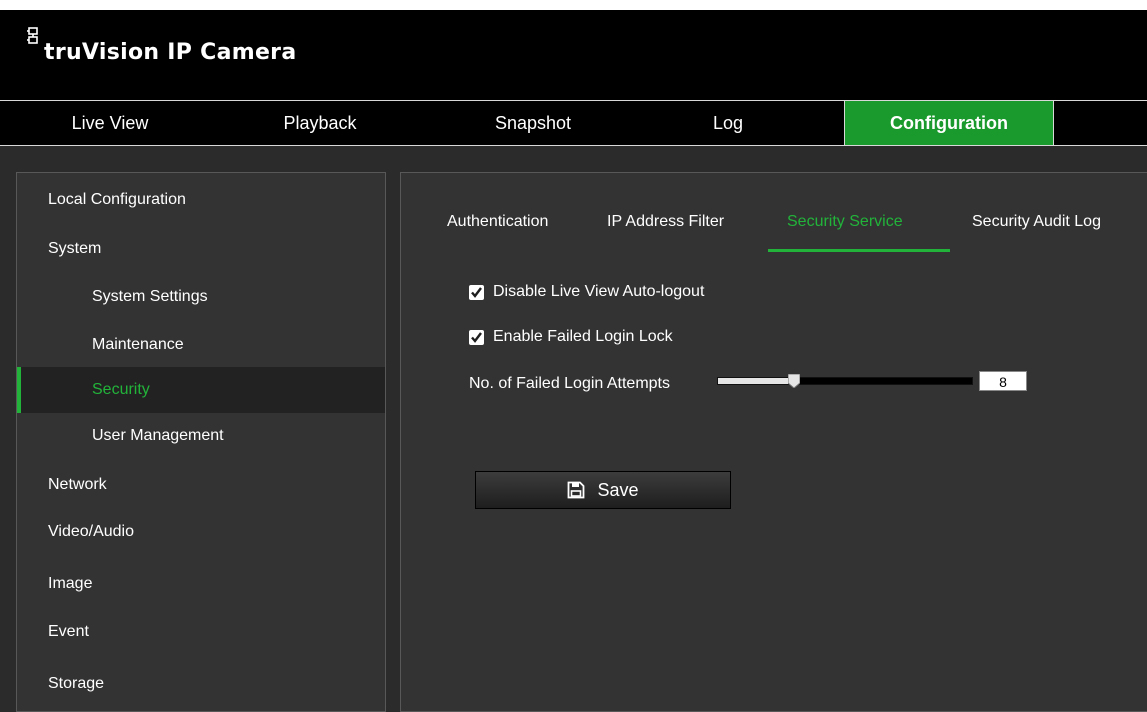  What do you see at coordinates (576, 490) in the screenshot?
I see `floppy-disk-icon` at bounding box center [576, 490].